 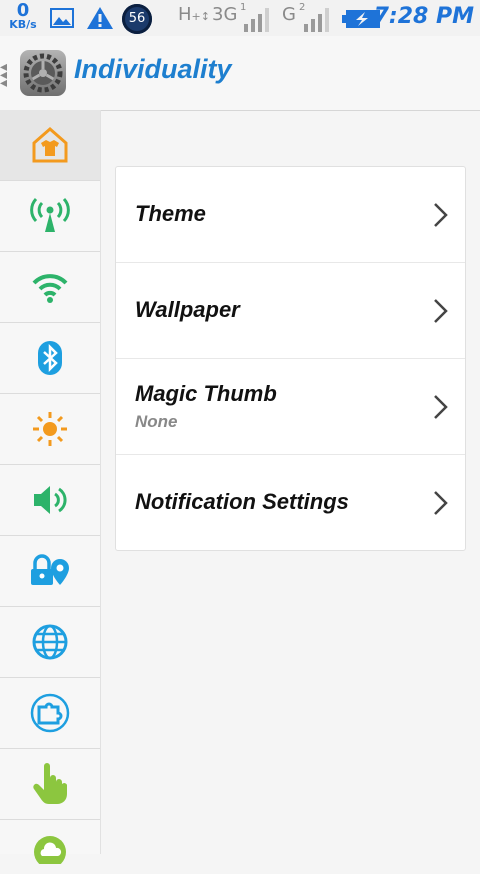 I want to click on hspa-indicator: H+↕, so click(x=194, y=14).